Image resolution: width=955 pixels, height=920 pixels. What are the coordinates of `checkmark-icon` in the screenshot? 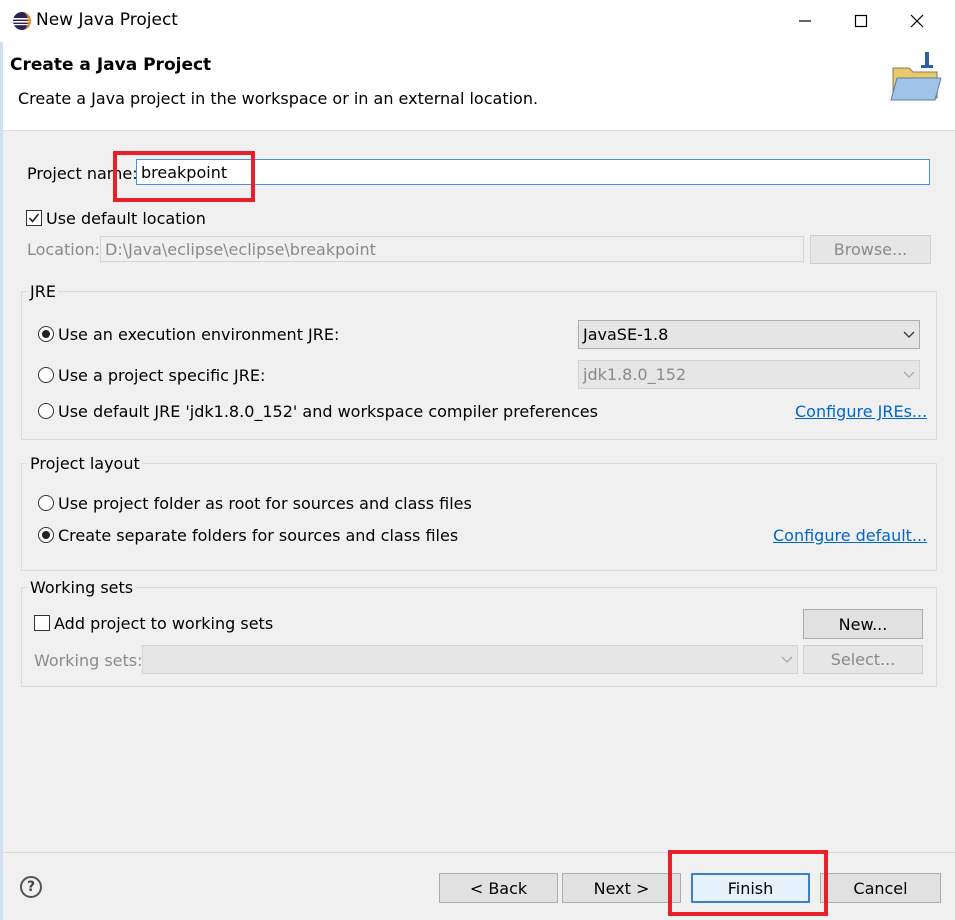 It's located at (34, 218).